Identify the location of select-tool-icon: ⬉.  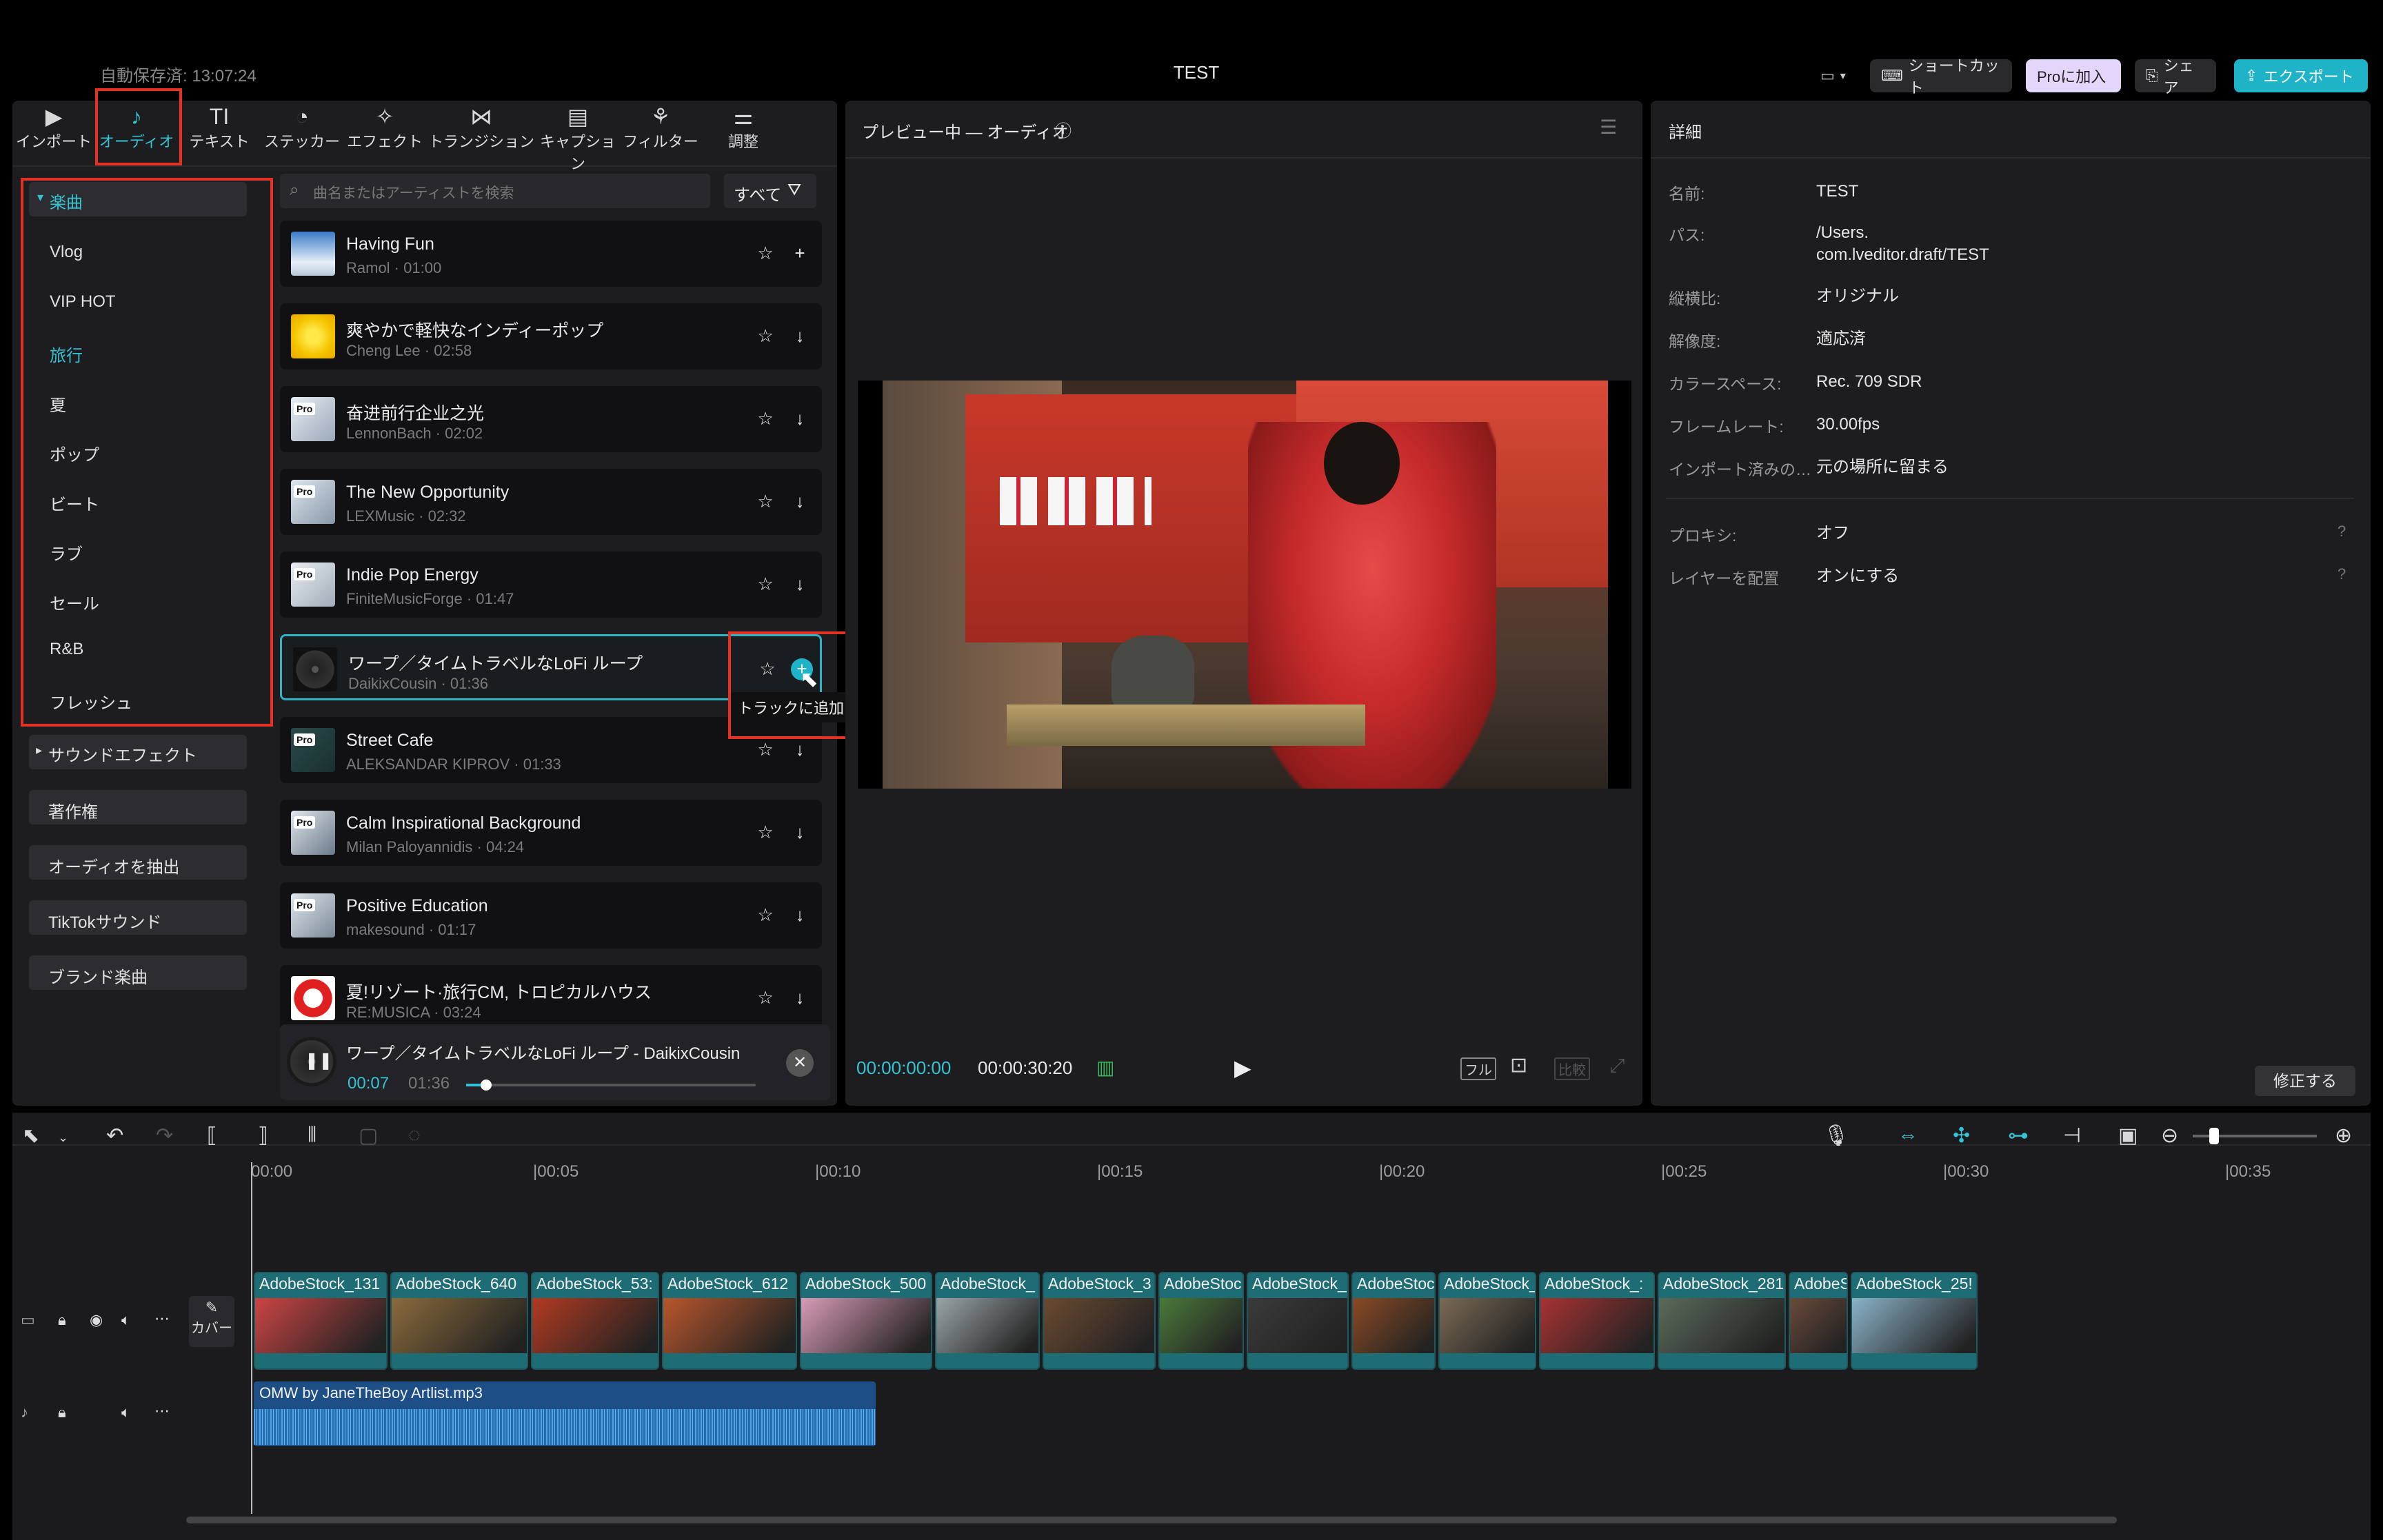
(30, 1136).